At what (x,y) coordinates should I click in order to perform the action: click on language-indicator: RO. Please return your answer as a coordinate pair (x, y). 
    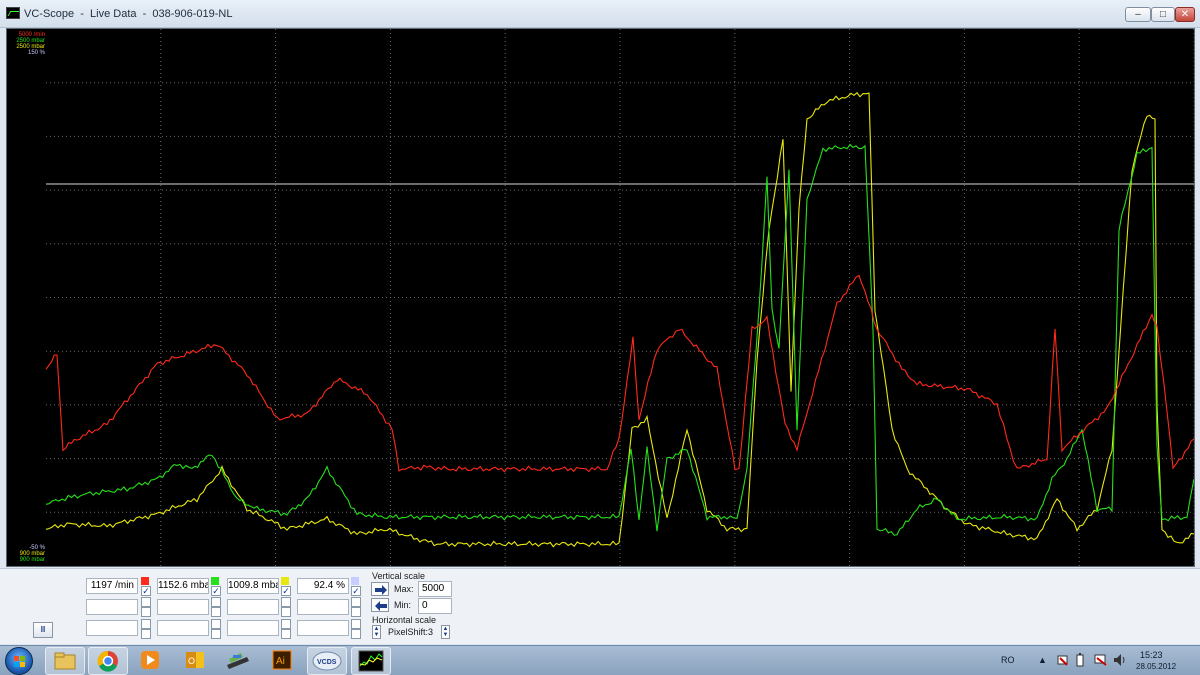
    Looking at the image, I should click on (1008, 660).